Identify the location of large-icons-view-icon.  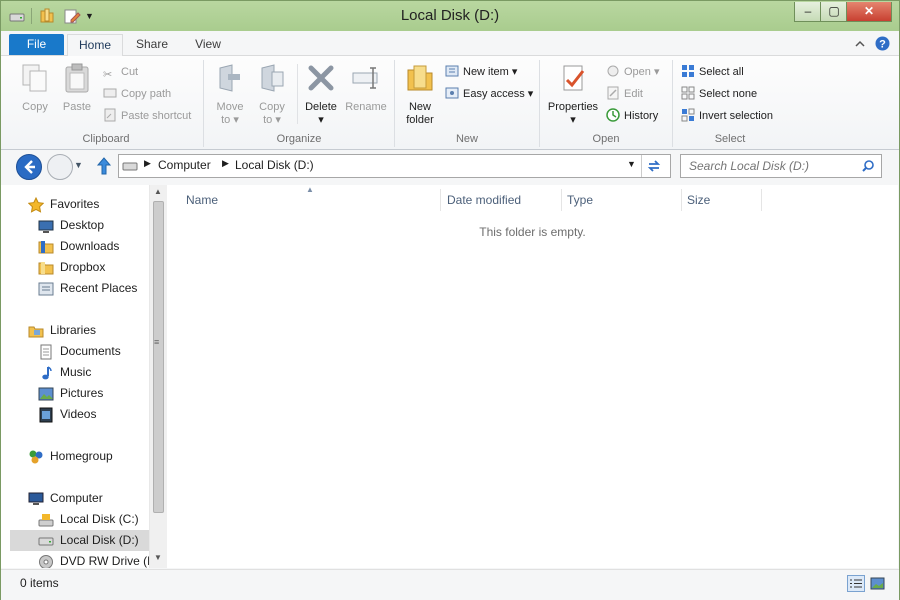
(877, 583).